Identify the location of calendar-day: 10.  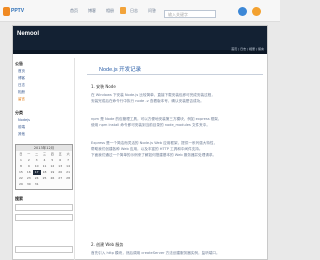
(37, 166).